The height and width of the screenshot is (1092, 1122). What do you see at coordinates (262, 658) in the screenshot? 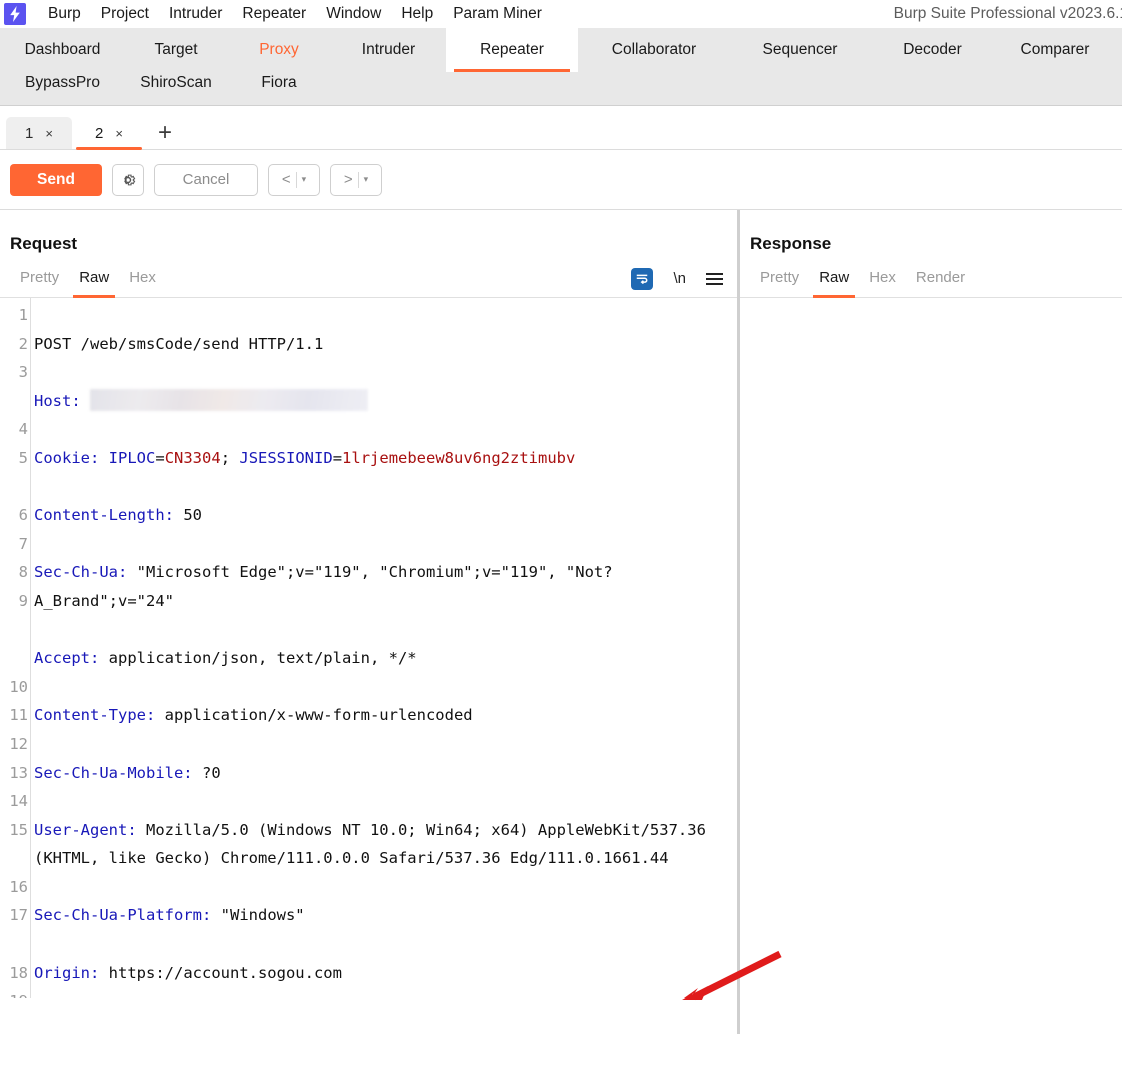
I see `header-value-accept: application/json, text/plain, */*` at bounding box center [262, 658].